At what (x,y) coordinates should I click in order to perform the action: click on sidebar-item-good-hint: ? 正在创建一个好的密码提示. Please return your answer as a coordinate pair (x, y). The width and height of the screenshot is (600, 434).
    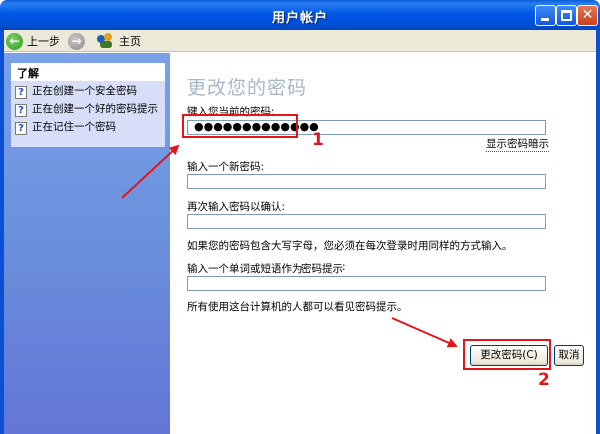
    Looking at the image, I should click on (88, 110).